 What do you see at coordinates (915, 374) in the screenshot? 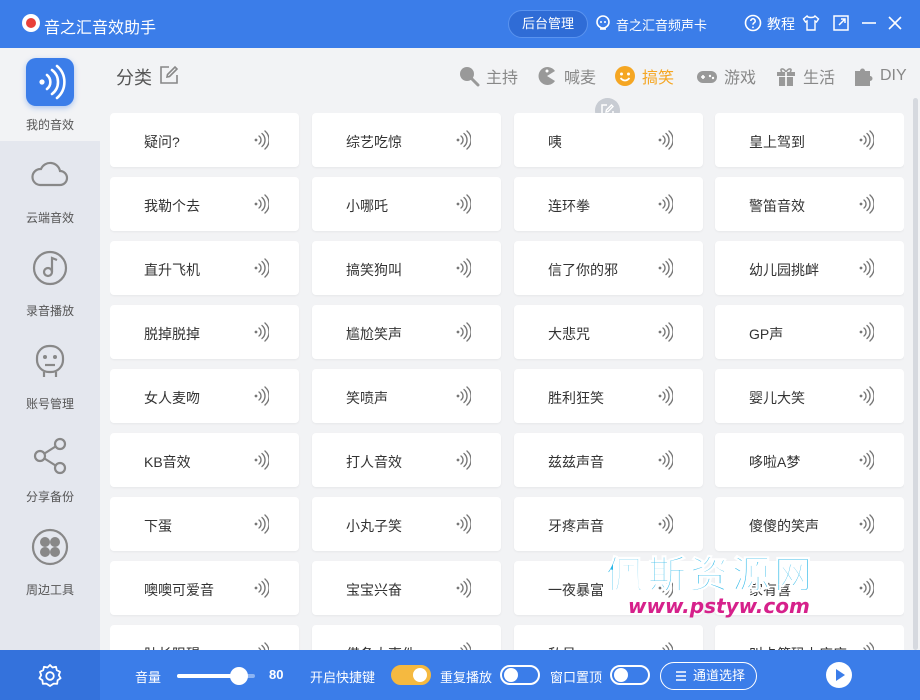
I see `scrollbar` at bounding box center [915, 374].